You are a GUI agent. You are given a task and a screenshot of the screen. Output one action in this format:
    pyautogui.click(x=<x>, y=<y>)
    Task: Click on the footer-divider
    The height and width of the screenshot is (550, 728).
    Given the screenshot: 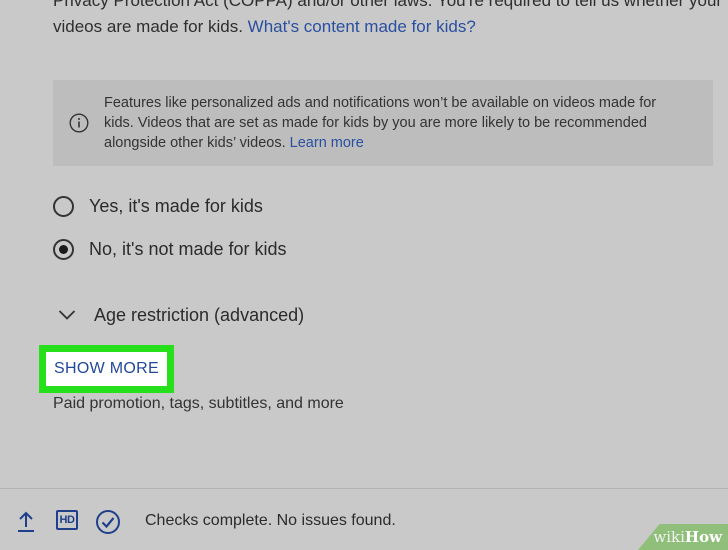 What is the action you would take?
    pyautogui.click(x=364, y=488)
    